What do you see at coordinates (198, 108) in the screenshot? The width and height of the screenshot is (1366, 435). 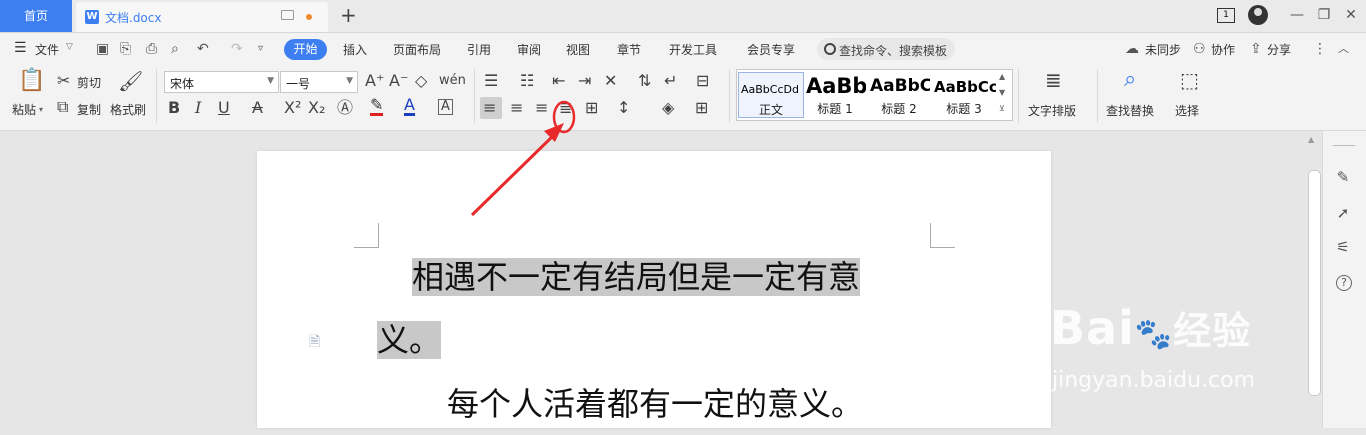 I see `italic-icon: I` at bounding box center [198, 108].